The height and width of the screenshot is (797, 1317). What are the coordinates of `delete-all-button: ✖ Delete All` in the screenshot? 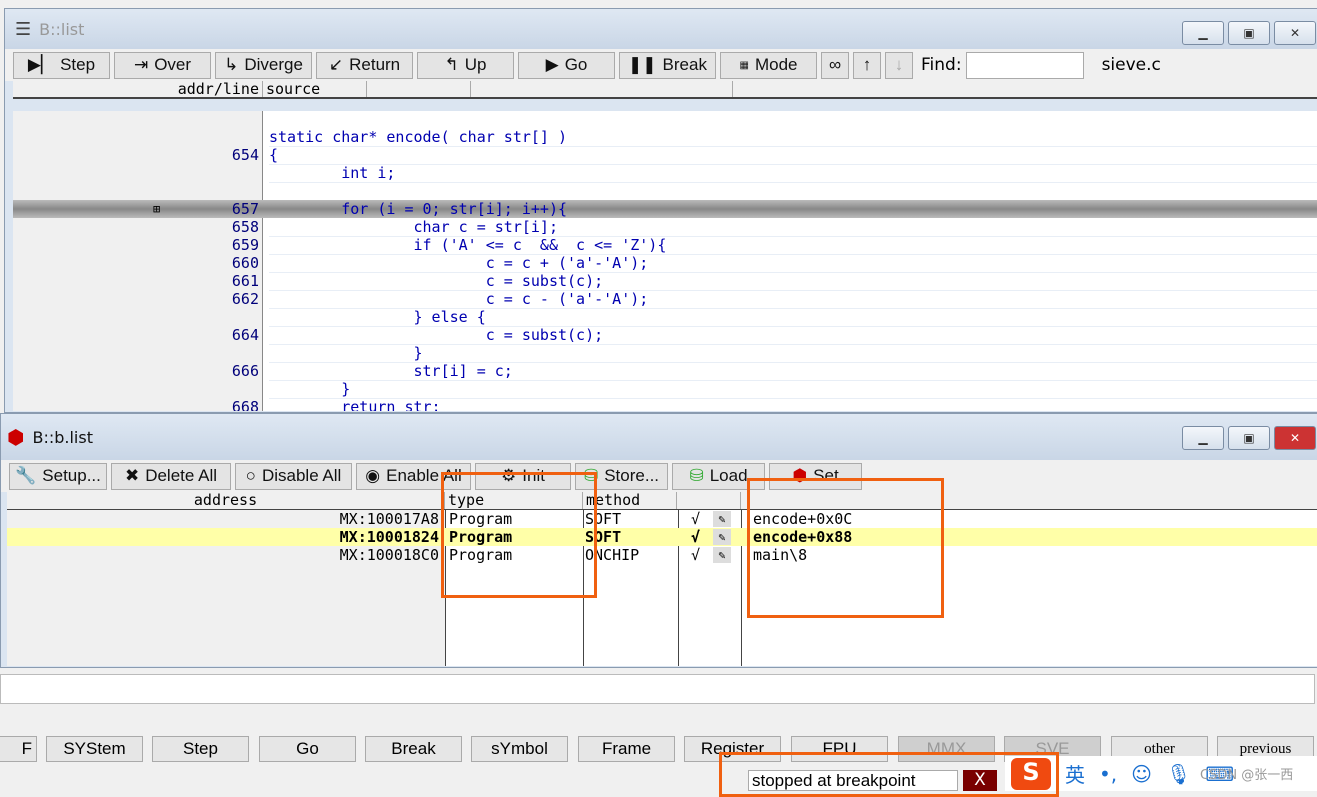 It's located at (171, 476).